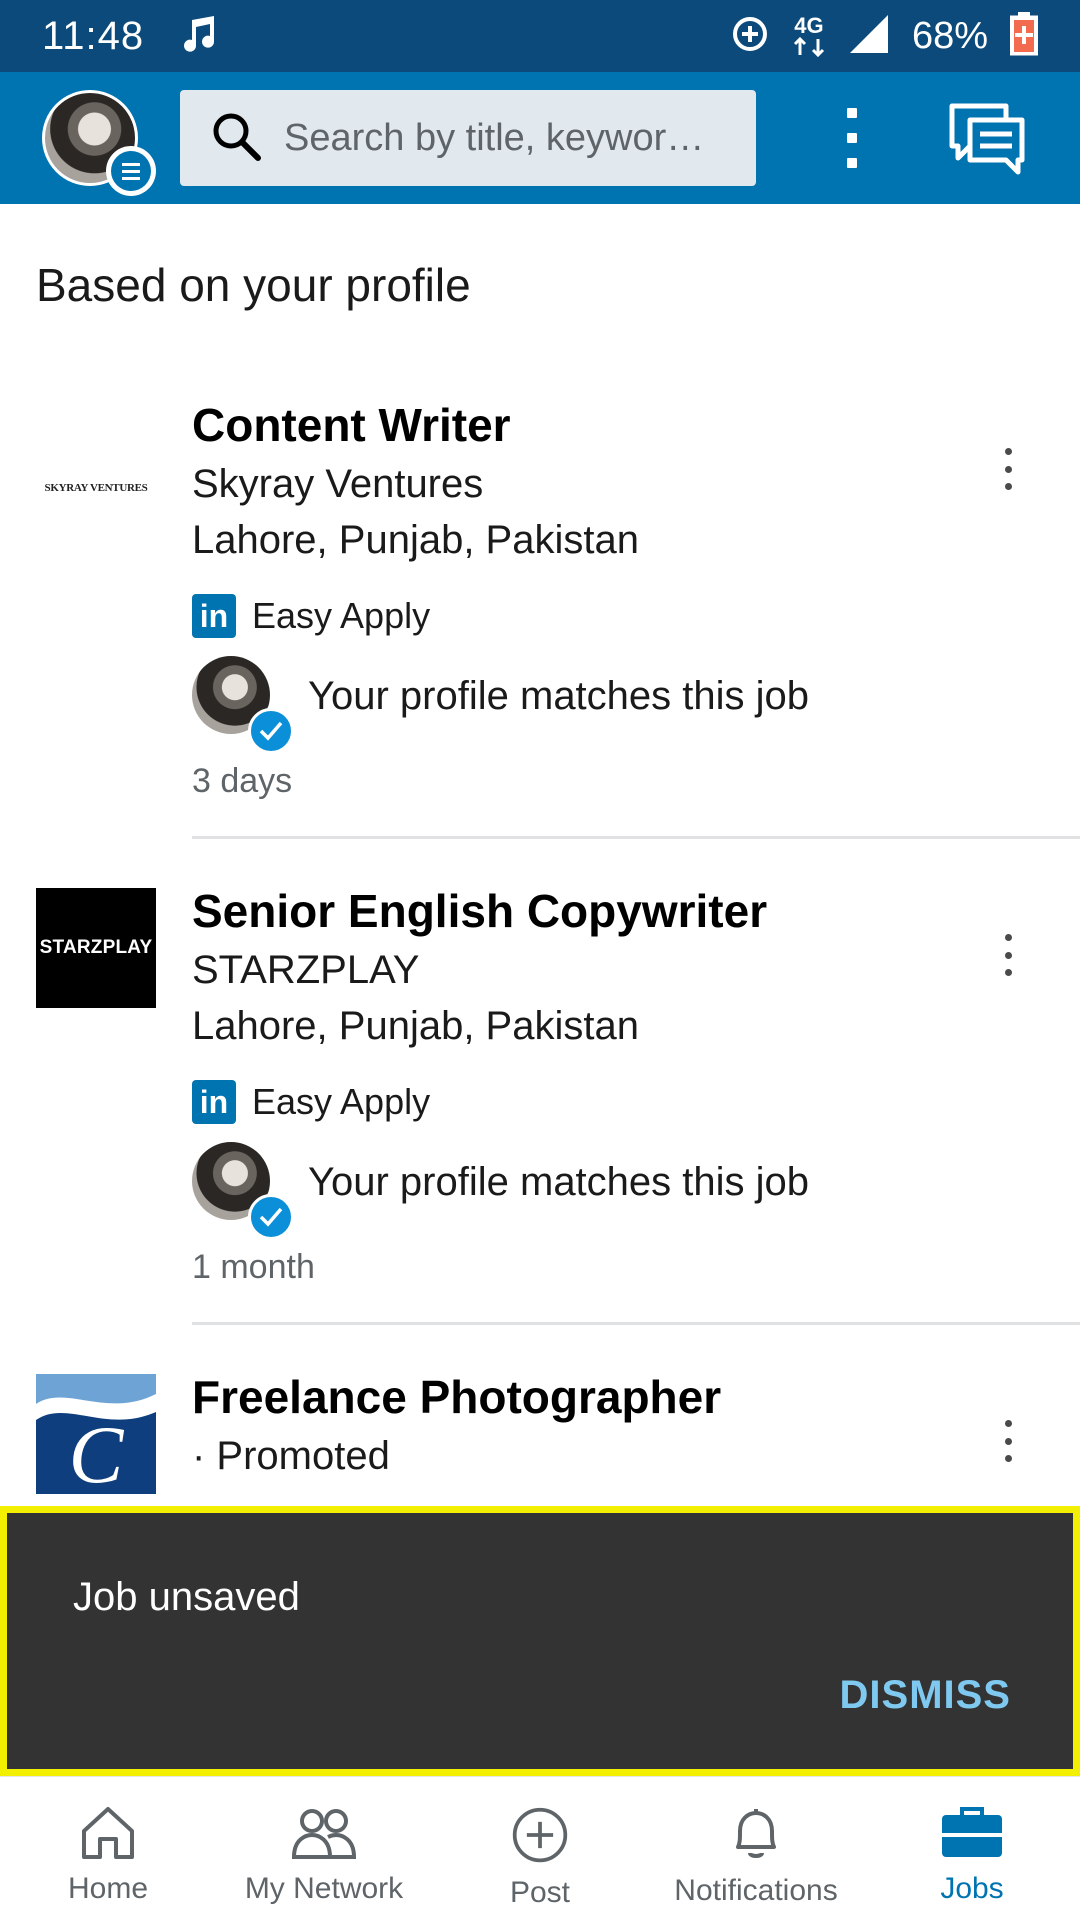 The height and width of the screenshot is (1920, 1080). I want to click on job-title: Senior English Copywriter, so click(479, 911).